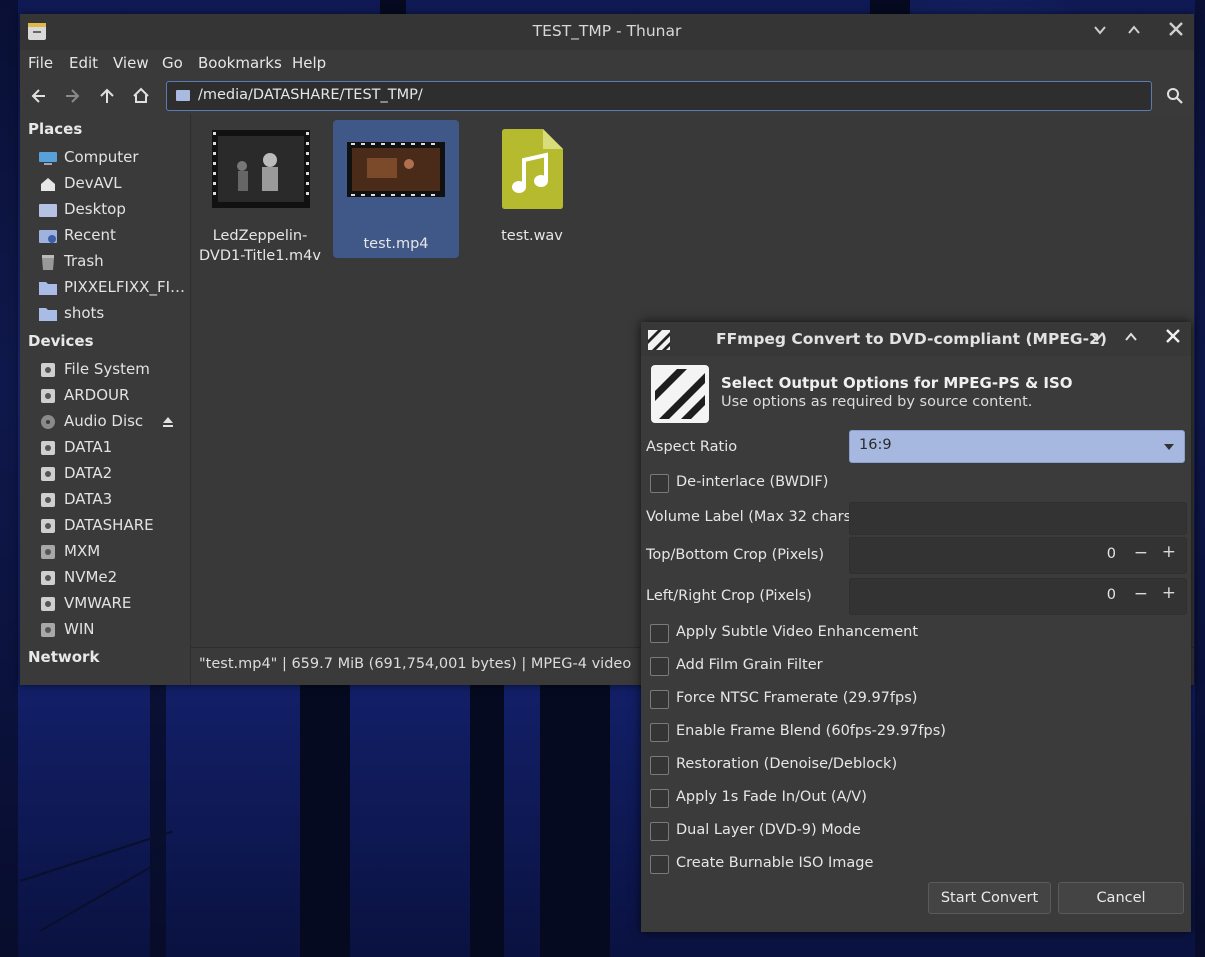 This screenshot has width=1205, height=957. Describe the element at coordinates (88, 473) in the screenshot. I see `sidebar-item-label: DATA2` at that location.